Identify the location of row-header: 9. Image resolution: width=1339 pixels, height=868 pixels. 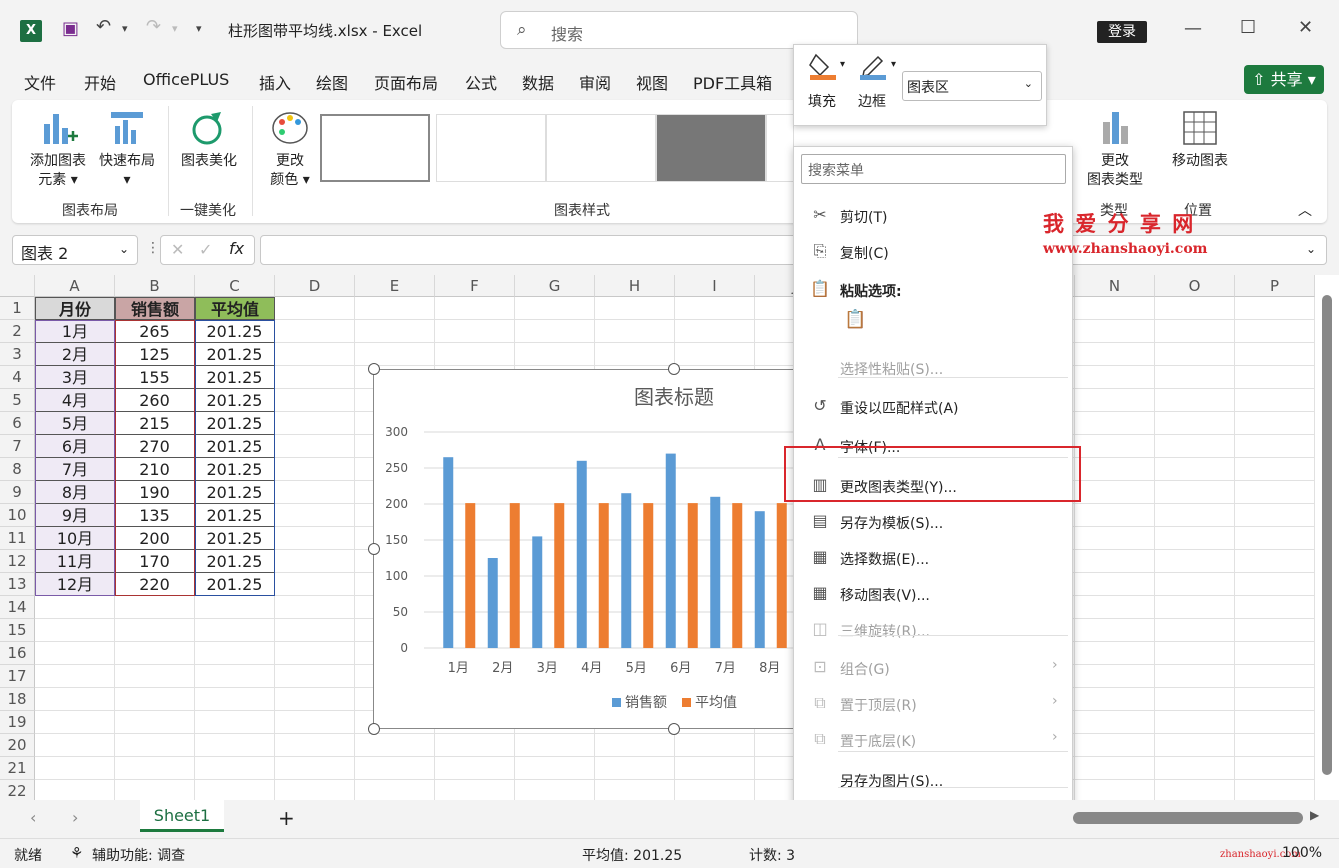
(17, 492).